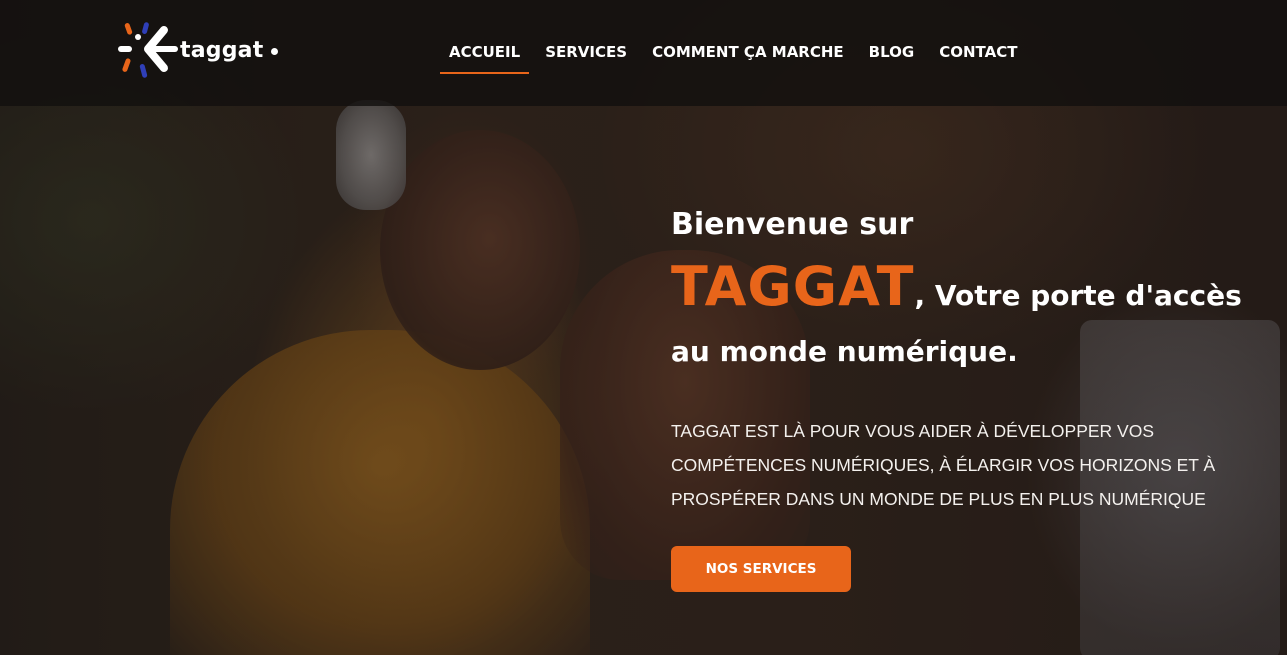 Image resolution: width=1287 pixels, height=655 pixels. Describe the element at coordinates (748, 53) in the screenshot. I see `nav-item-comment-ca-marche: COMMENT ÇA MARCHE` at that location.